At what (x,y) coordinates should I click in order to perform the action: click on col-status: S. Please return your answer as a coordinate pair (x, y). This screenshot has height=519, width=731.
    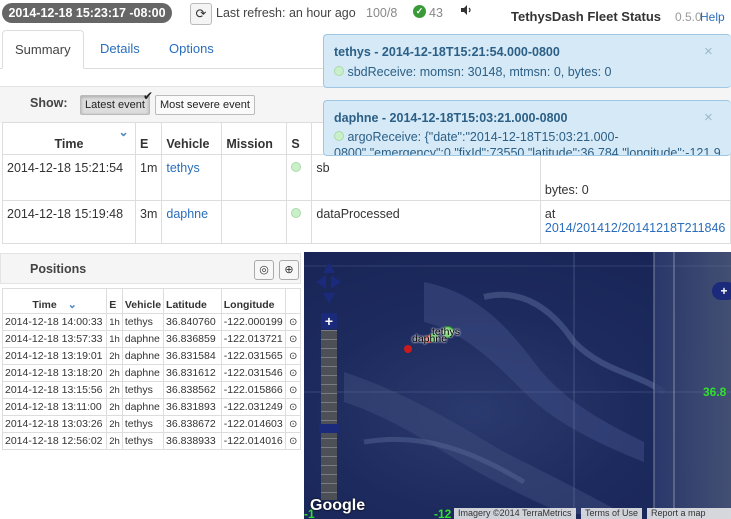
    Looking at the image, I should click on (299, 138).